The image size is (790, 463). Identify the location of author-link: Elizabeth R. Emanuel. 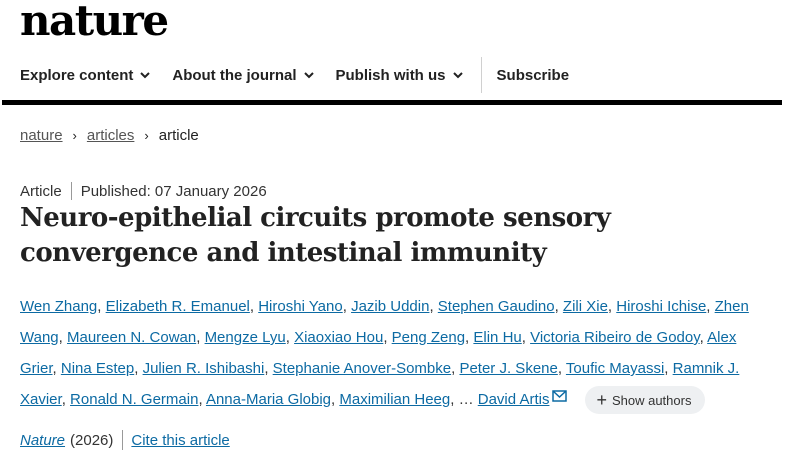
(178, 306).